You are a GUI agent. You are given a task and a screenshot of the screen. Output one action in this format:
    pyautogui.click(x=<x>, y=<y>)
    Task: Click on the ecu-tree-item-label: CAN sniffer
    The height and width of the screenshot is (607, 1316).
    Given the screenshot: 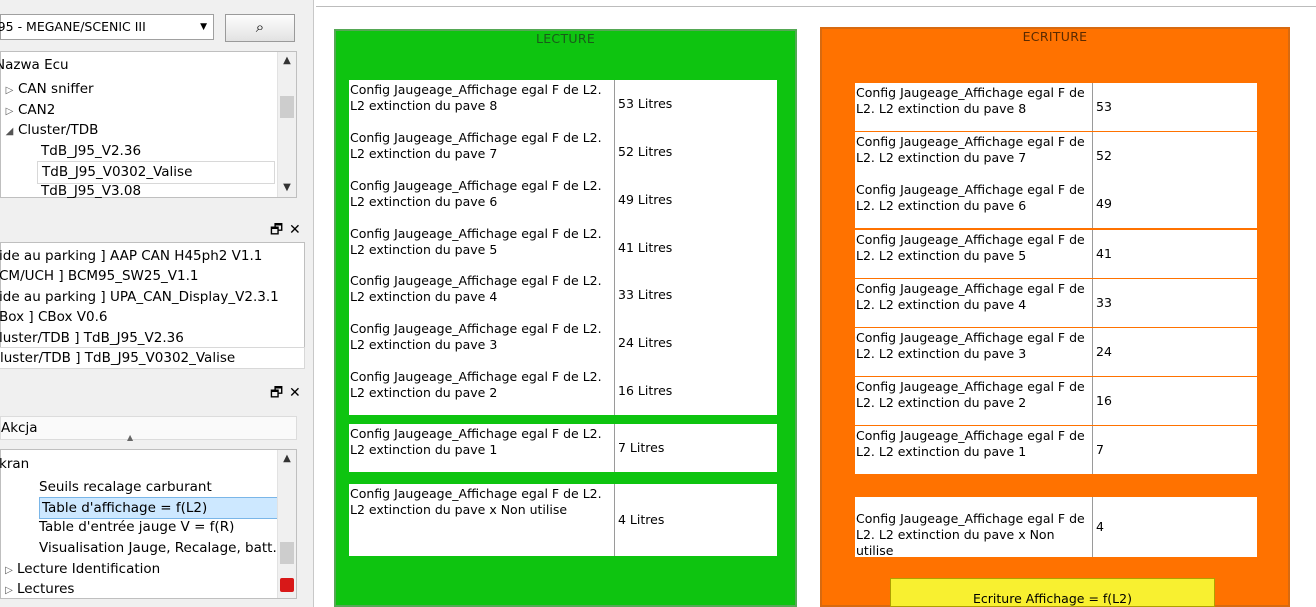 What is the action you would take?
    pyautogui.click(x=56, y=89)
    